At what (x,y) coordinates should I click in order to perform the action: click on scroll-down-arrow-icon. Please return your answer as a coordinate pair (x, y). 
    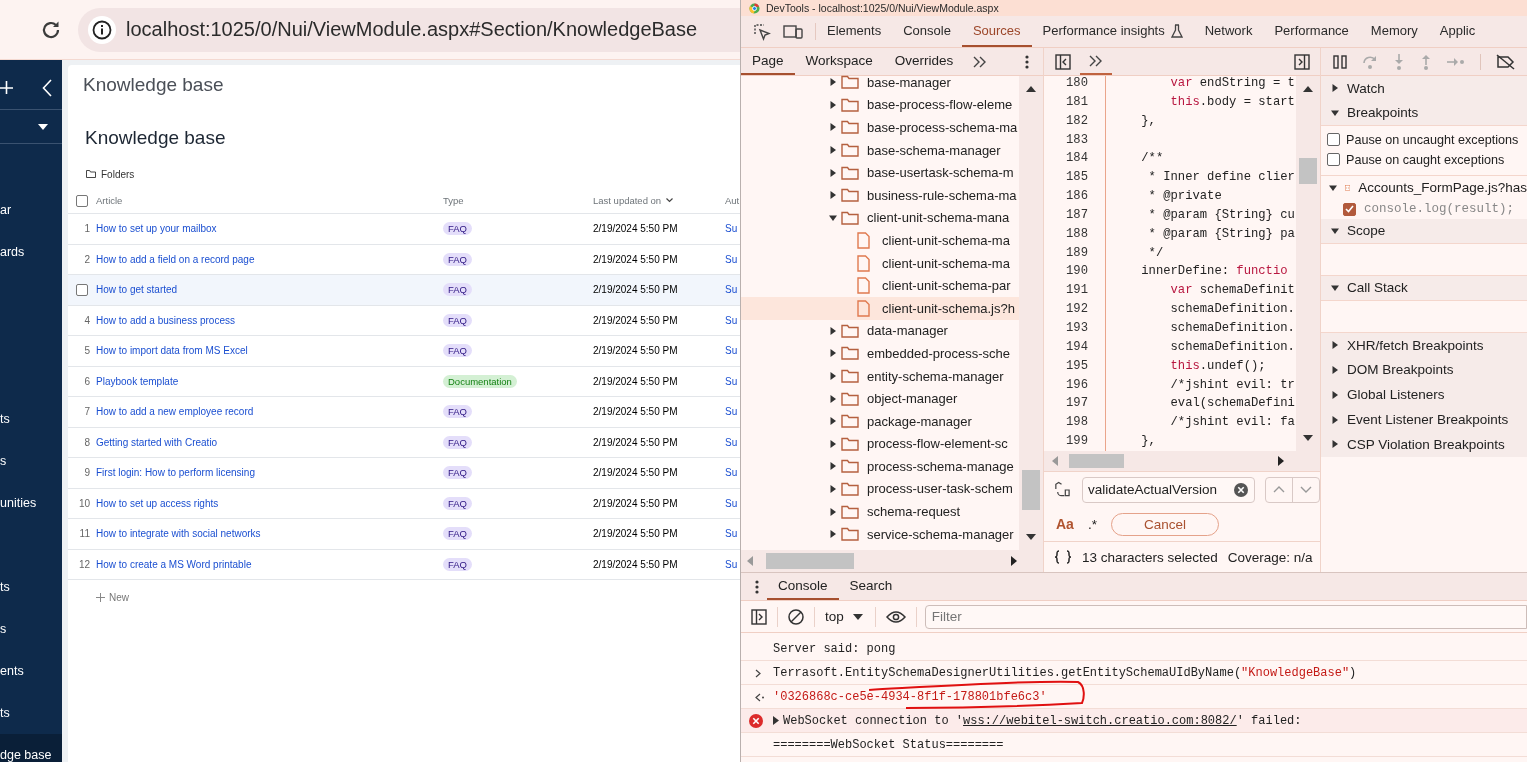
    Looking at the image, I should click on (1308, 438).